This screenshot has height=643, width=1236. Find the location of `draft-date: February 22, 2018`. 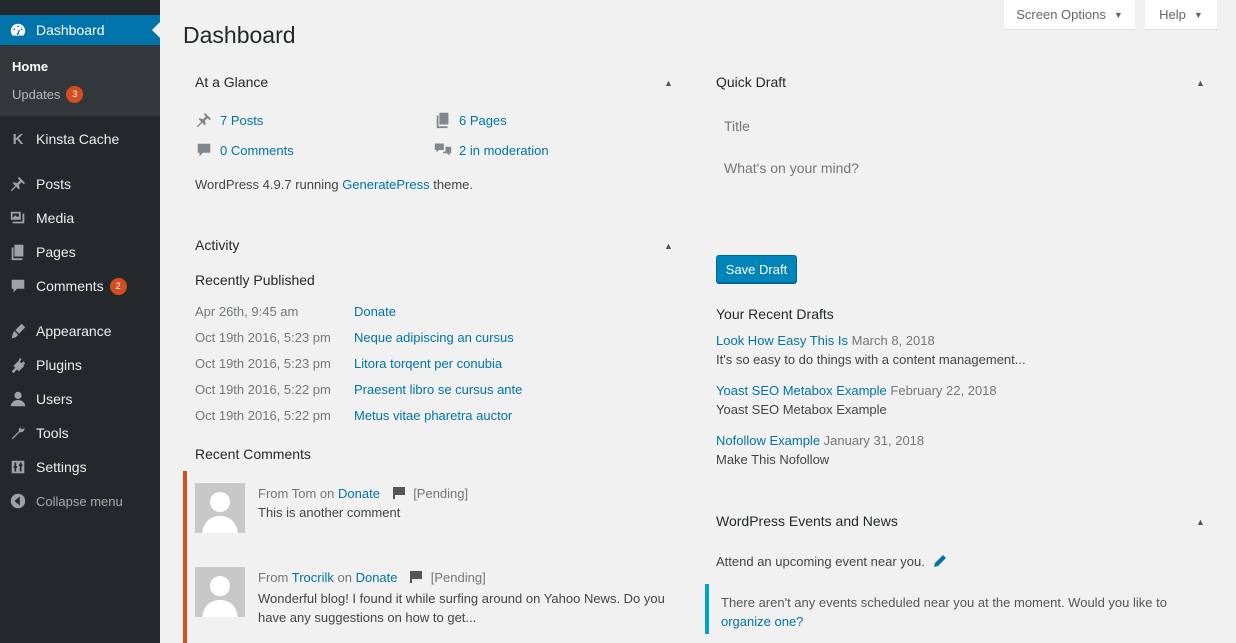

draft-date: February 22, 2018 is located at coordinates (943, 390).